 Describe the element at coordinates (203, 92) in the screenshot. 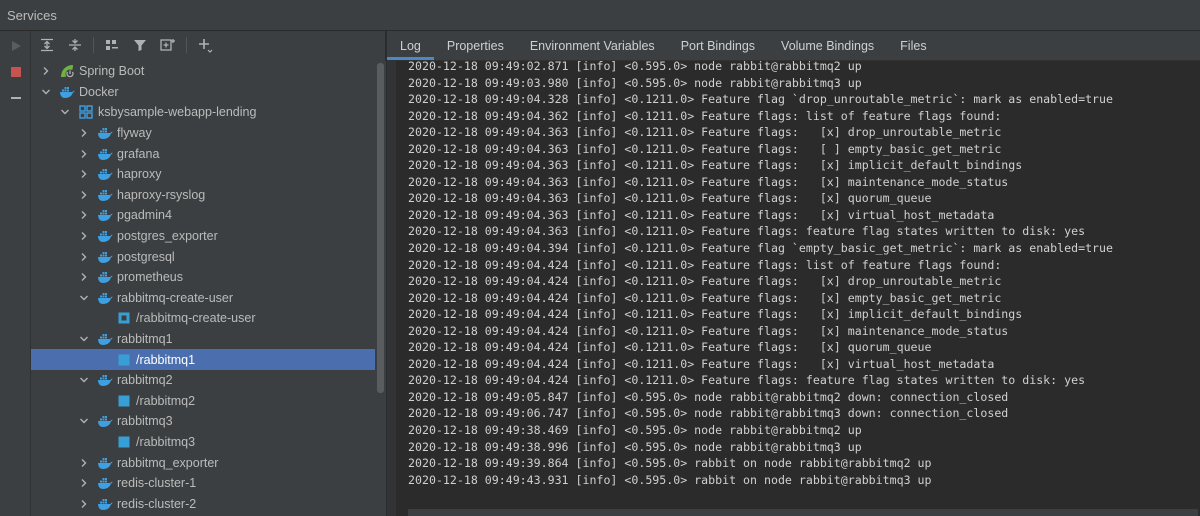

I see `tree-item: Docker` at that location.